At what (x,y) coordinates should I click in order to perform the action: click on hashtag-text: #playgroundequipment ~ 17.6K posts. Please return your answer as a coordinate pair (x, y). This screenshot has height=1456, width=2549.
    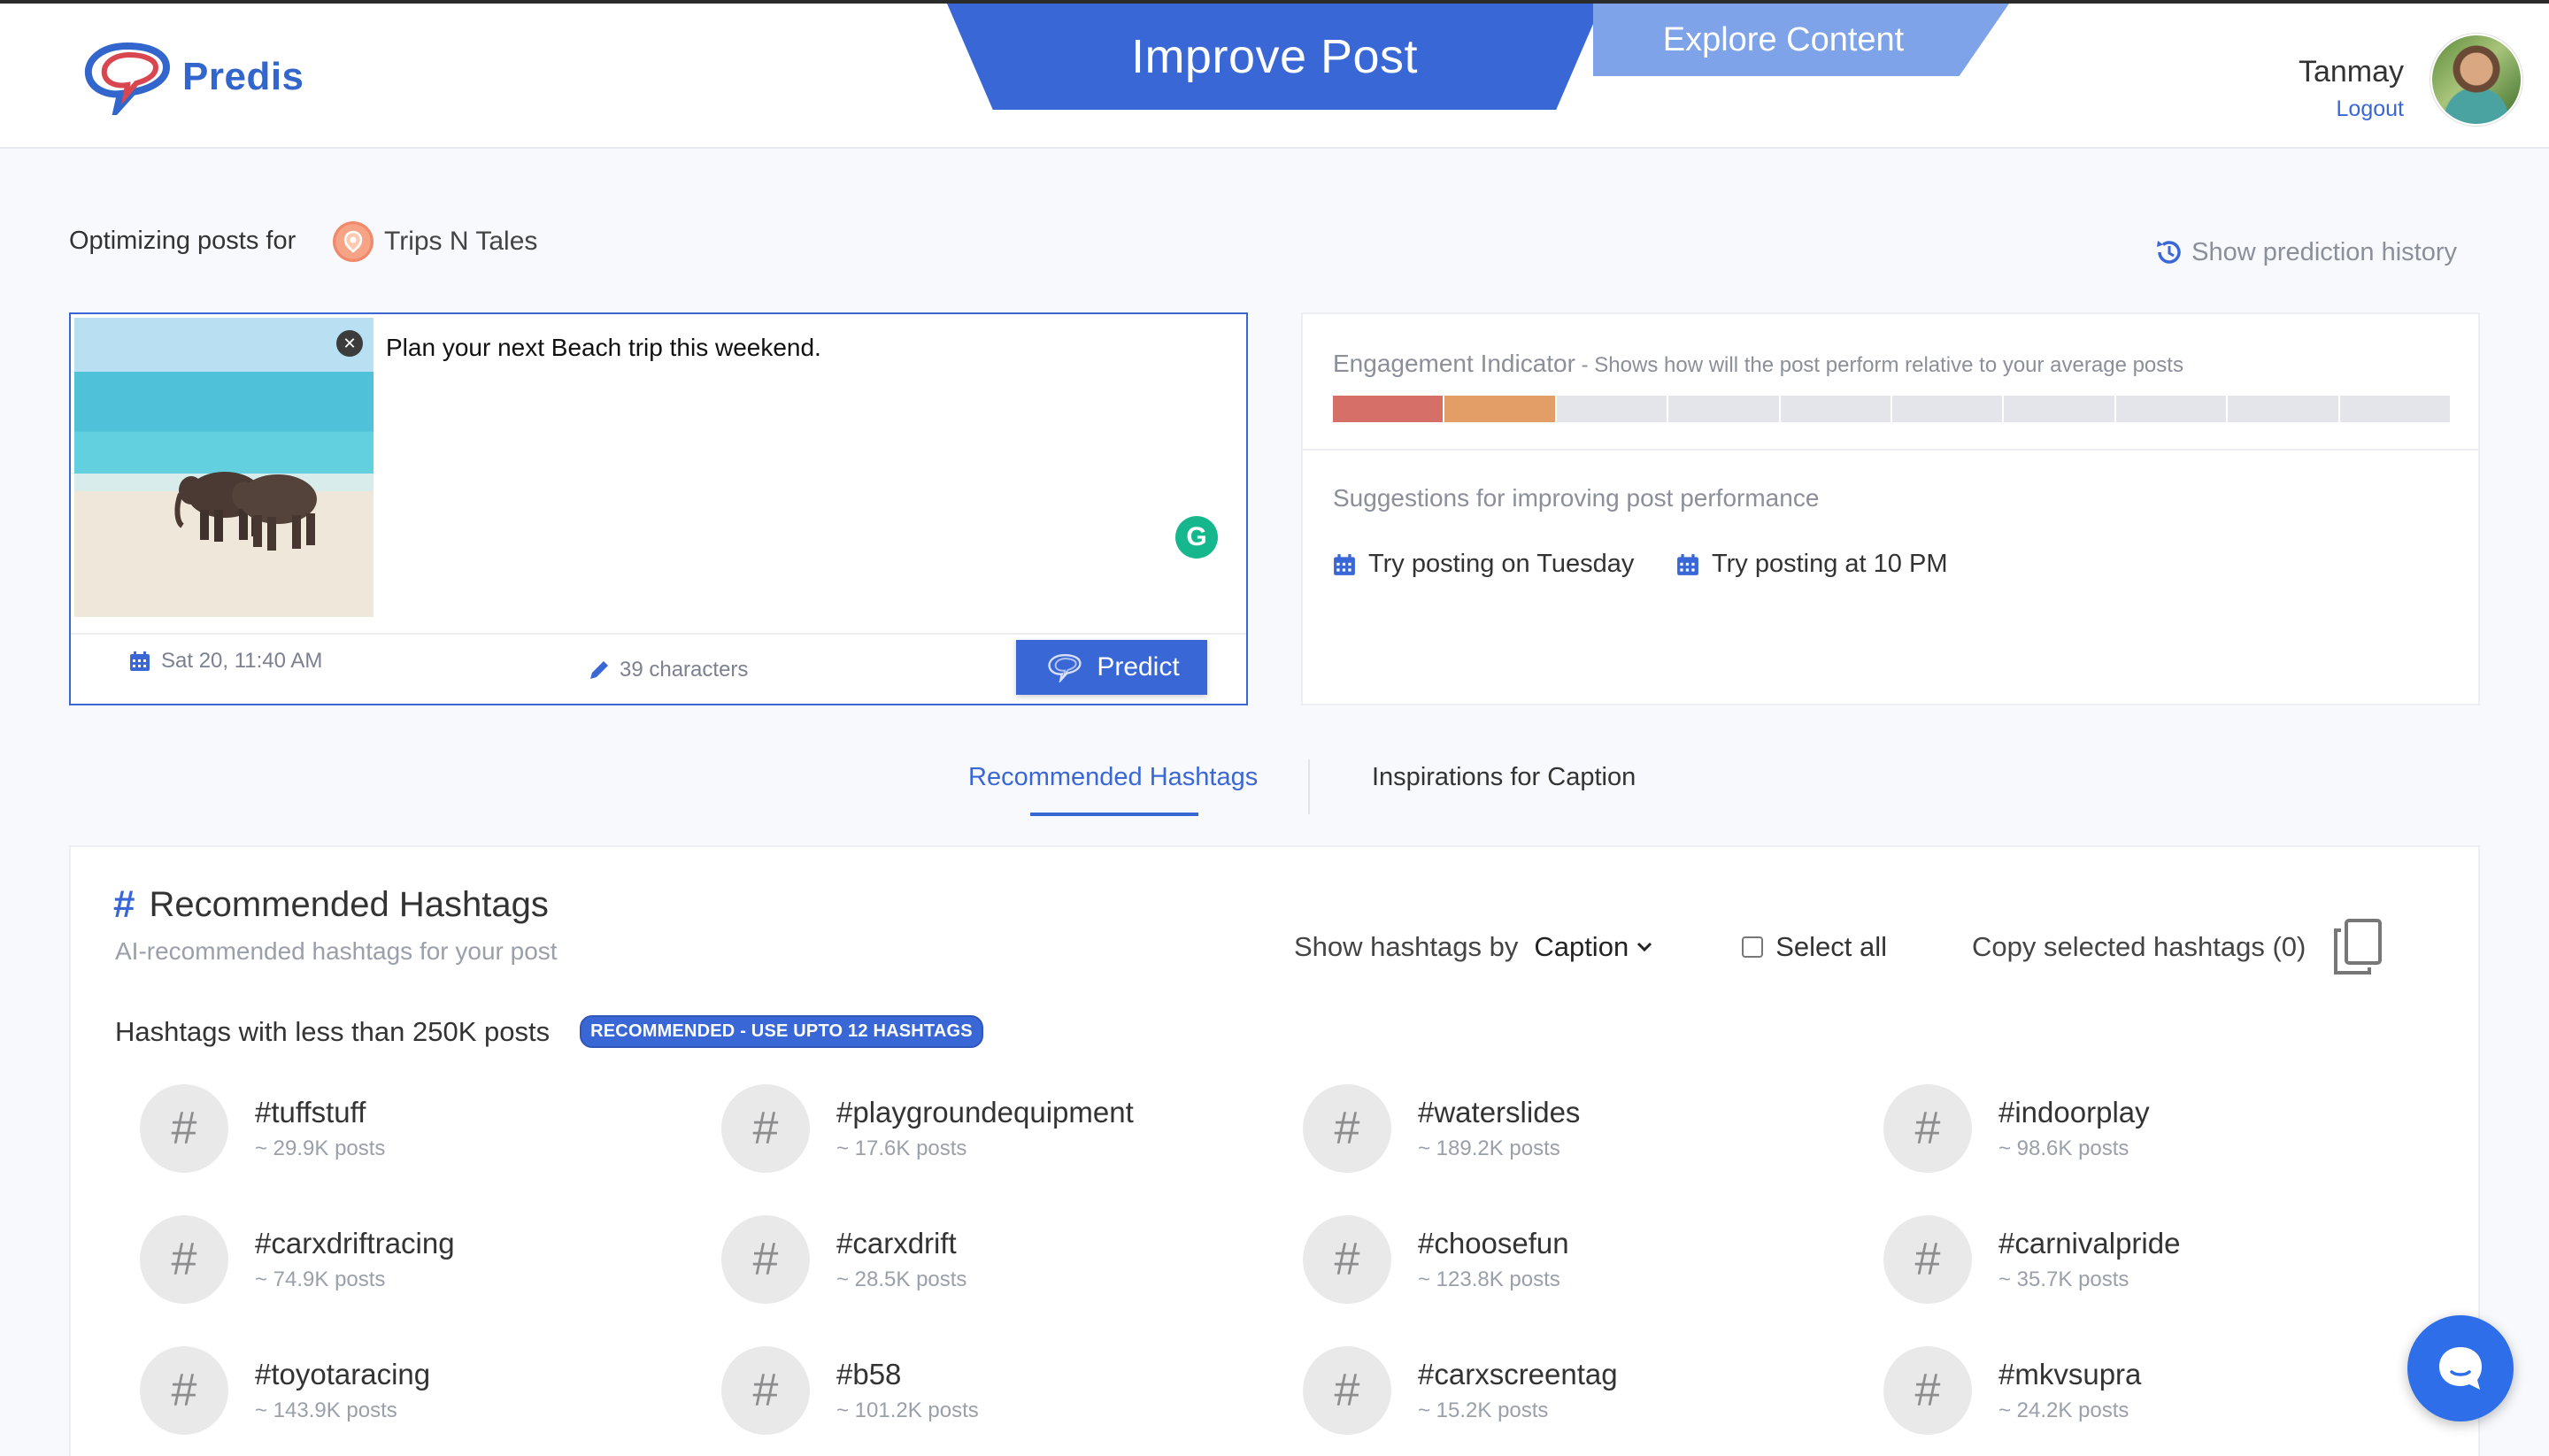
    Looking at the image, I should click on (985, 1128).